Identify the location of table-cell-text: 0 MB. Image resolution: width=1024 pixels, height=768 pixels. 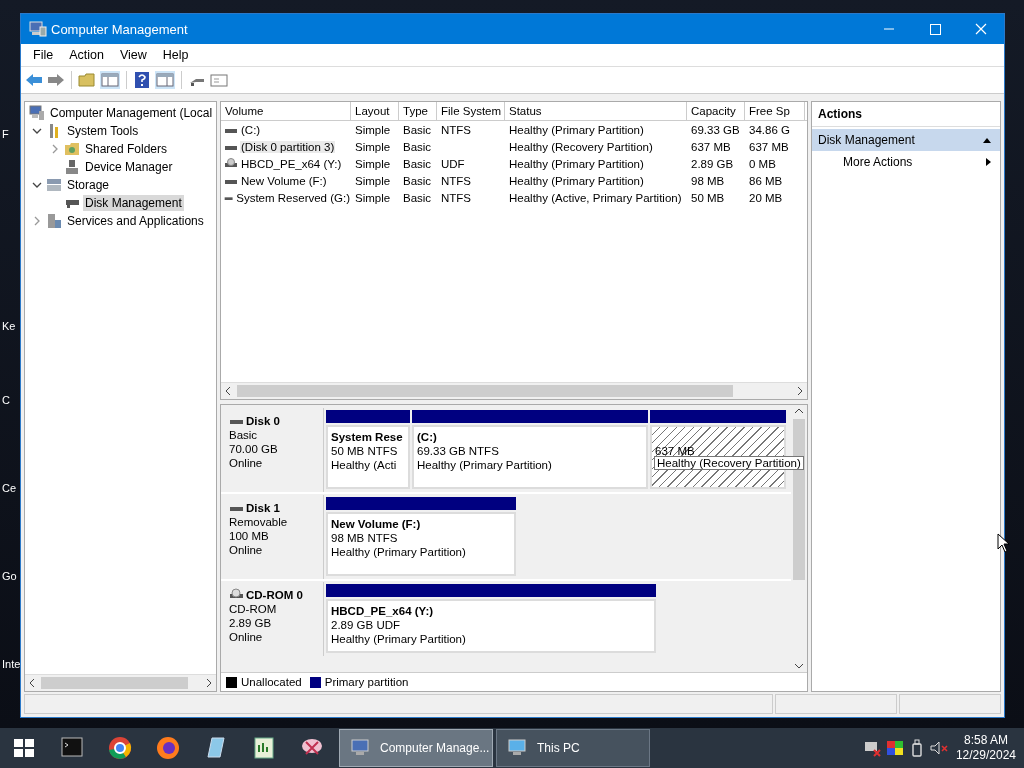
(762, 163).